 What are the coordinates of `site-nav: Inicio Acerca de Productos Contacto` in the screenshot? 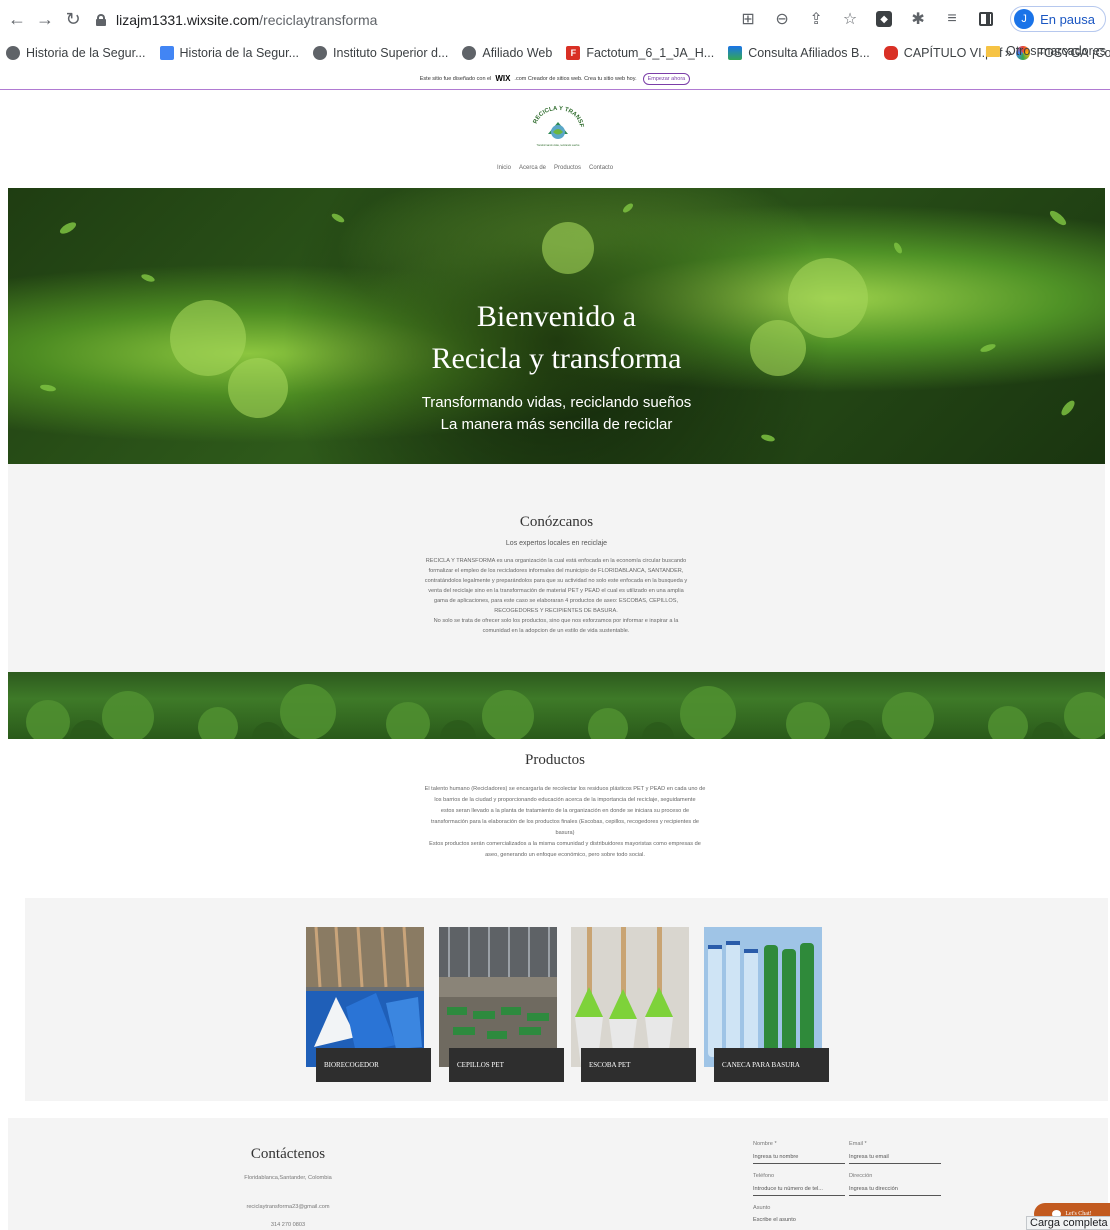 It's located at (555, 168).